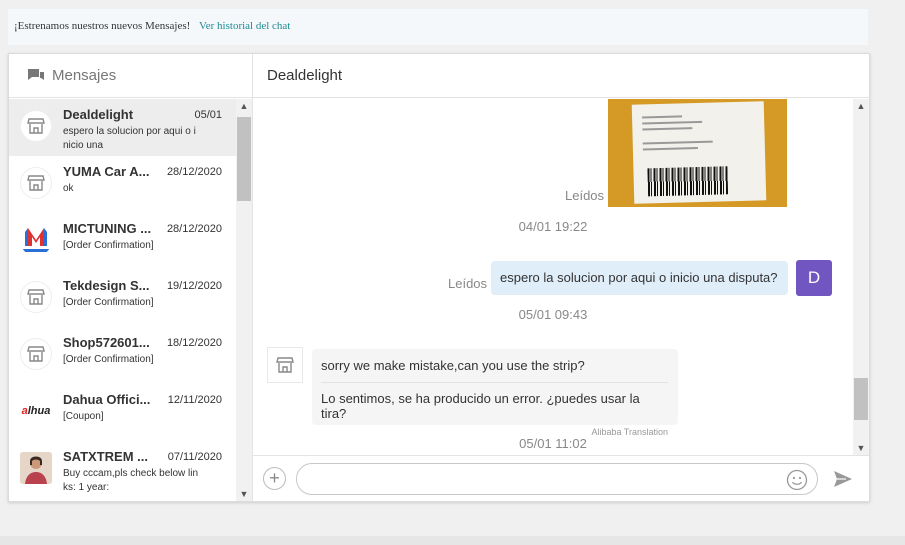 This screenshot has width=905, height=545. I want to click on conversation-item: YUMA Car A... 28/12/2020 ok, so click(122, 184).